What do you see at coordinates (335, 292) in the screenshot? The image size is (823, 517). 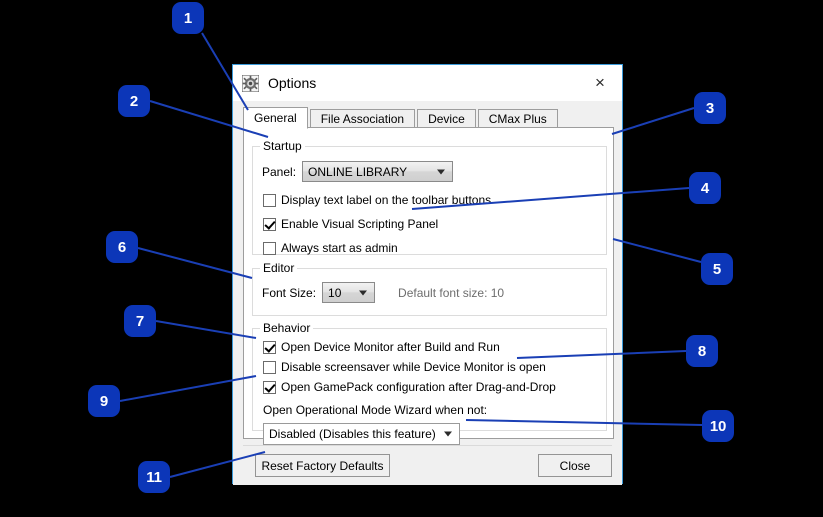 I see `font-size-select-value: 10` at bounding box center [335, 292].